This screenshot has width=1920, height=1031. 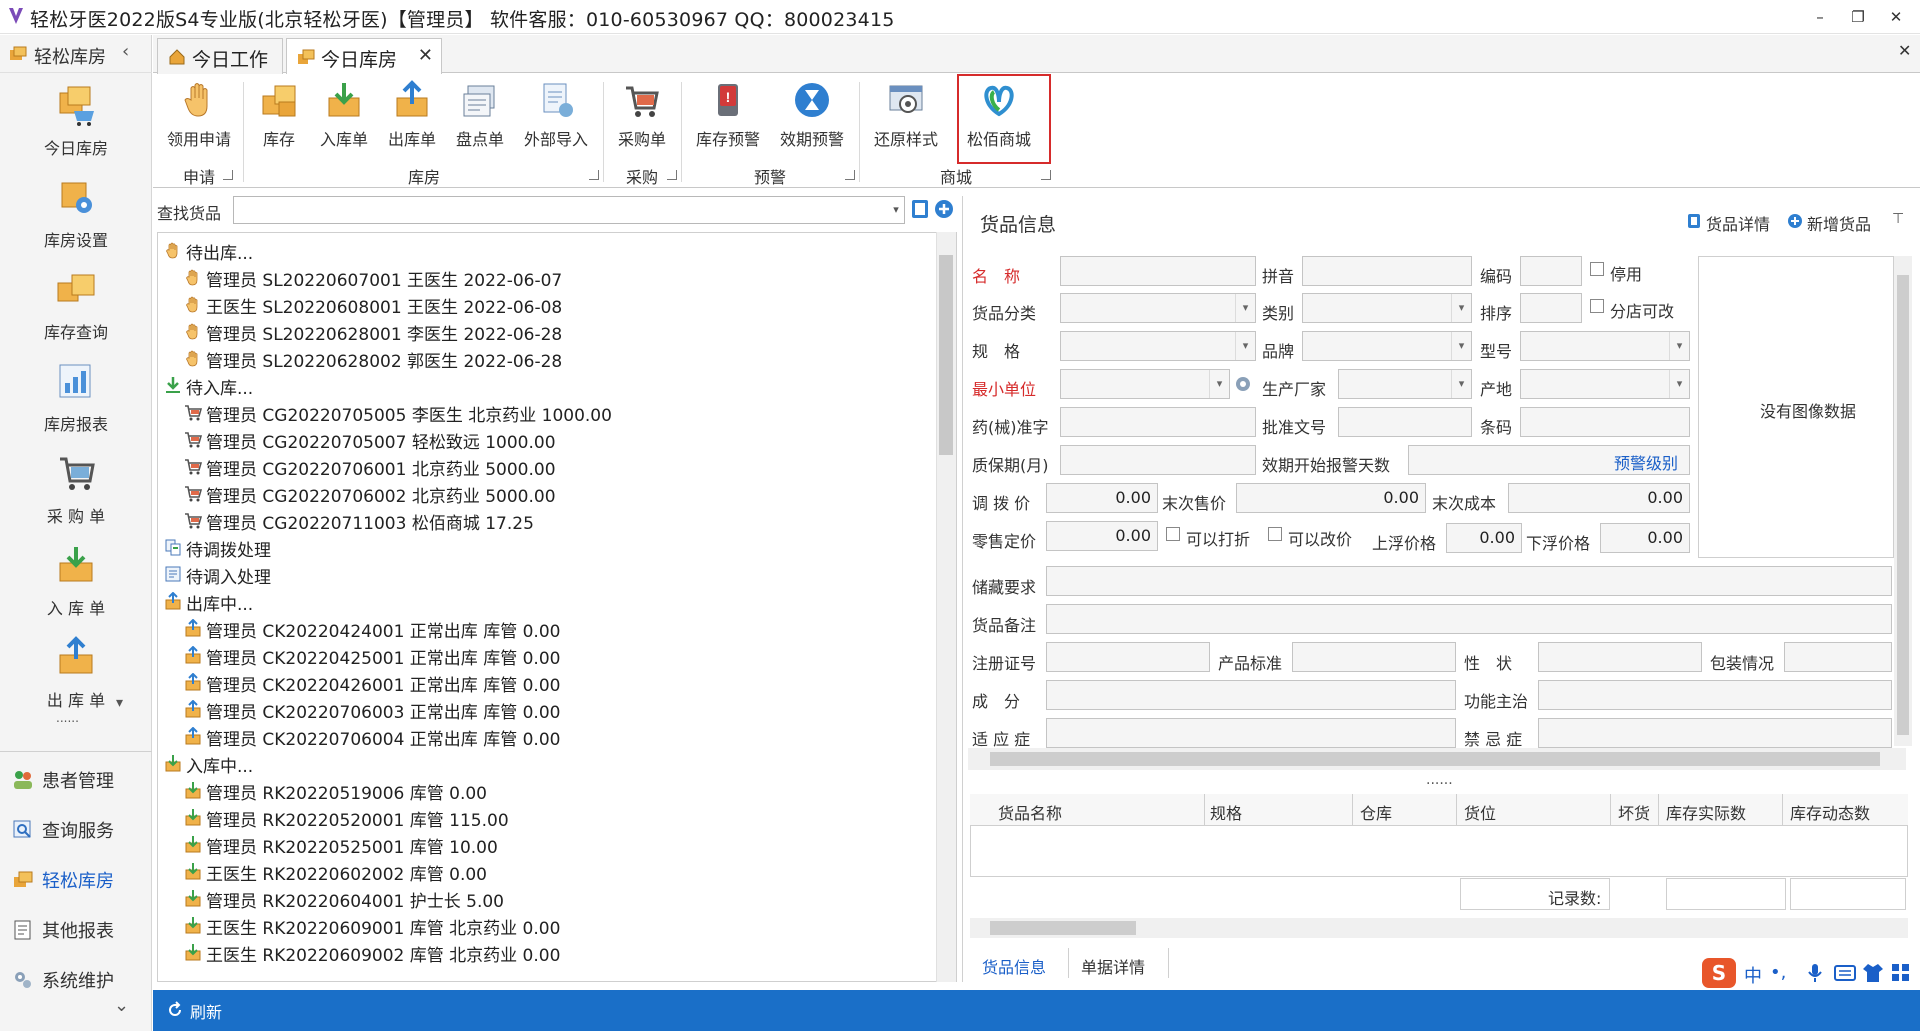 What do you see at coordinates (1387, 271) in the screenshot?
I see `pinyin-input` at bounding box center [1387, 271].